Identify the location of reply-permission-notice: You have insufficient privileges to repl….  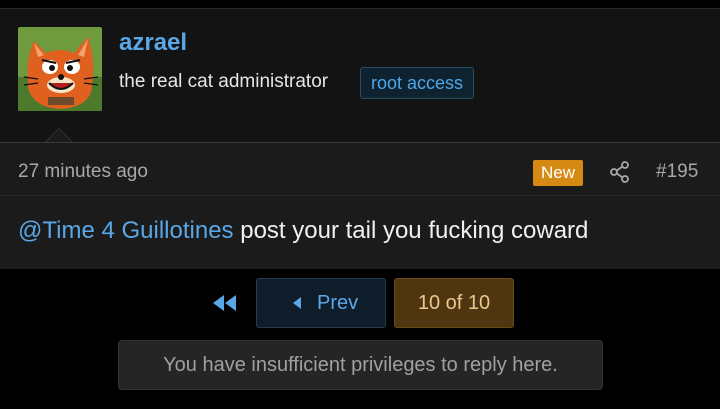
(360, 365).